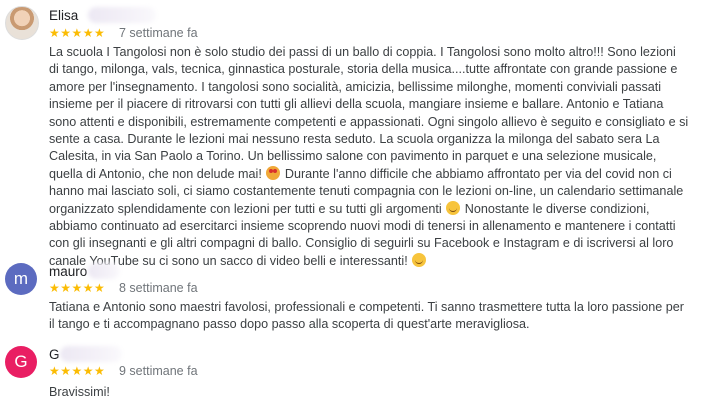  What do you see at coordinates (68, 271) in the screenshot?
I see `reviewer-name: mauro` at bounding box center [68, 271].